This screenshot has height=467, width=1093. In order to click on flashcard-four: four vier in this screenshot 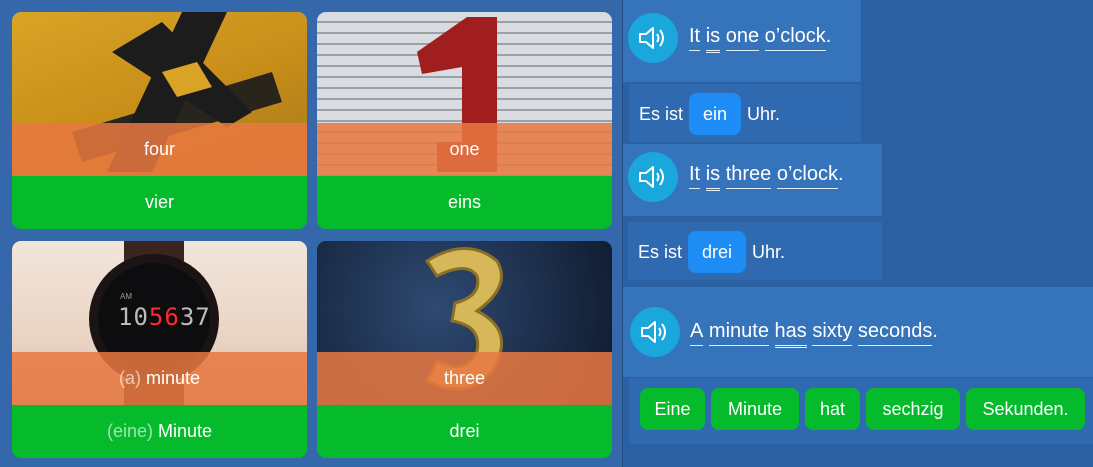, I will do `click(159, 120)`.